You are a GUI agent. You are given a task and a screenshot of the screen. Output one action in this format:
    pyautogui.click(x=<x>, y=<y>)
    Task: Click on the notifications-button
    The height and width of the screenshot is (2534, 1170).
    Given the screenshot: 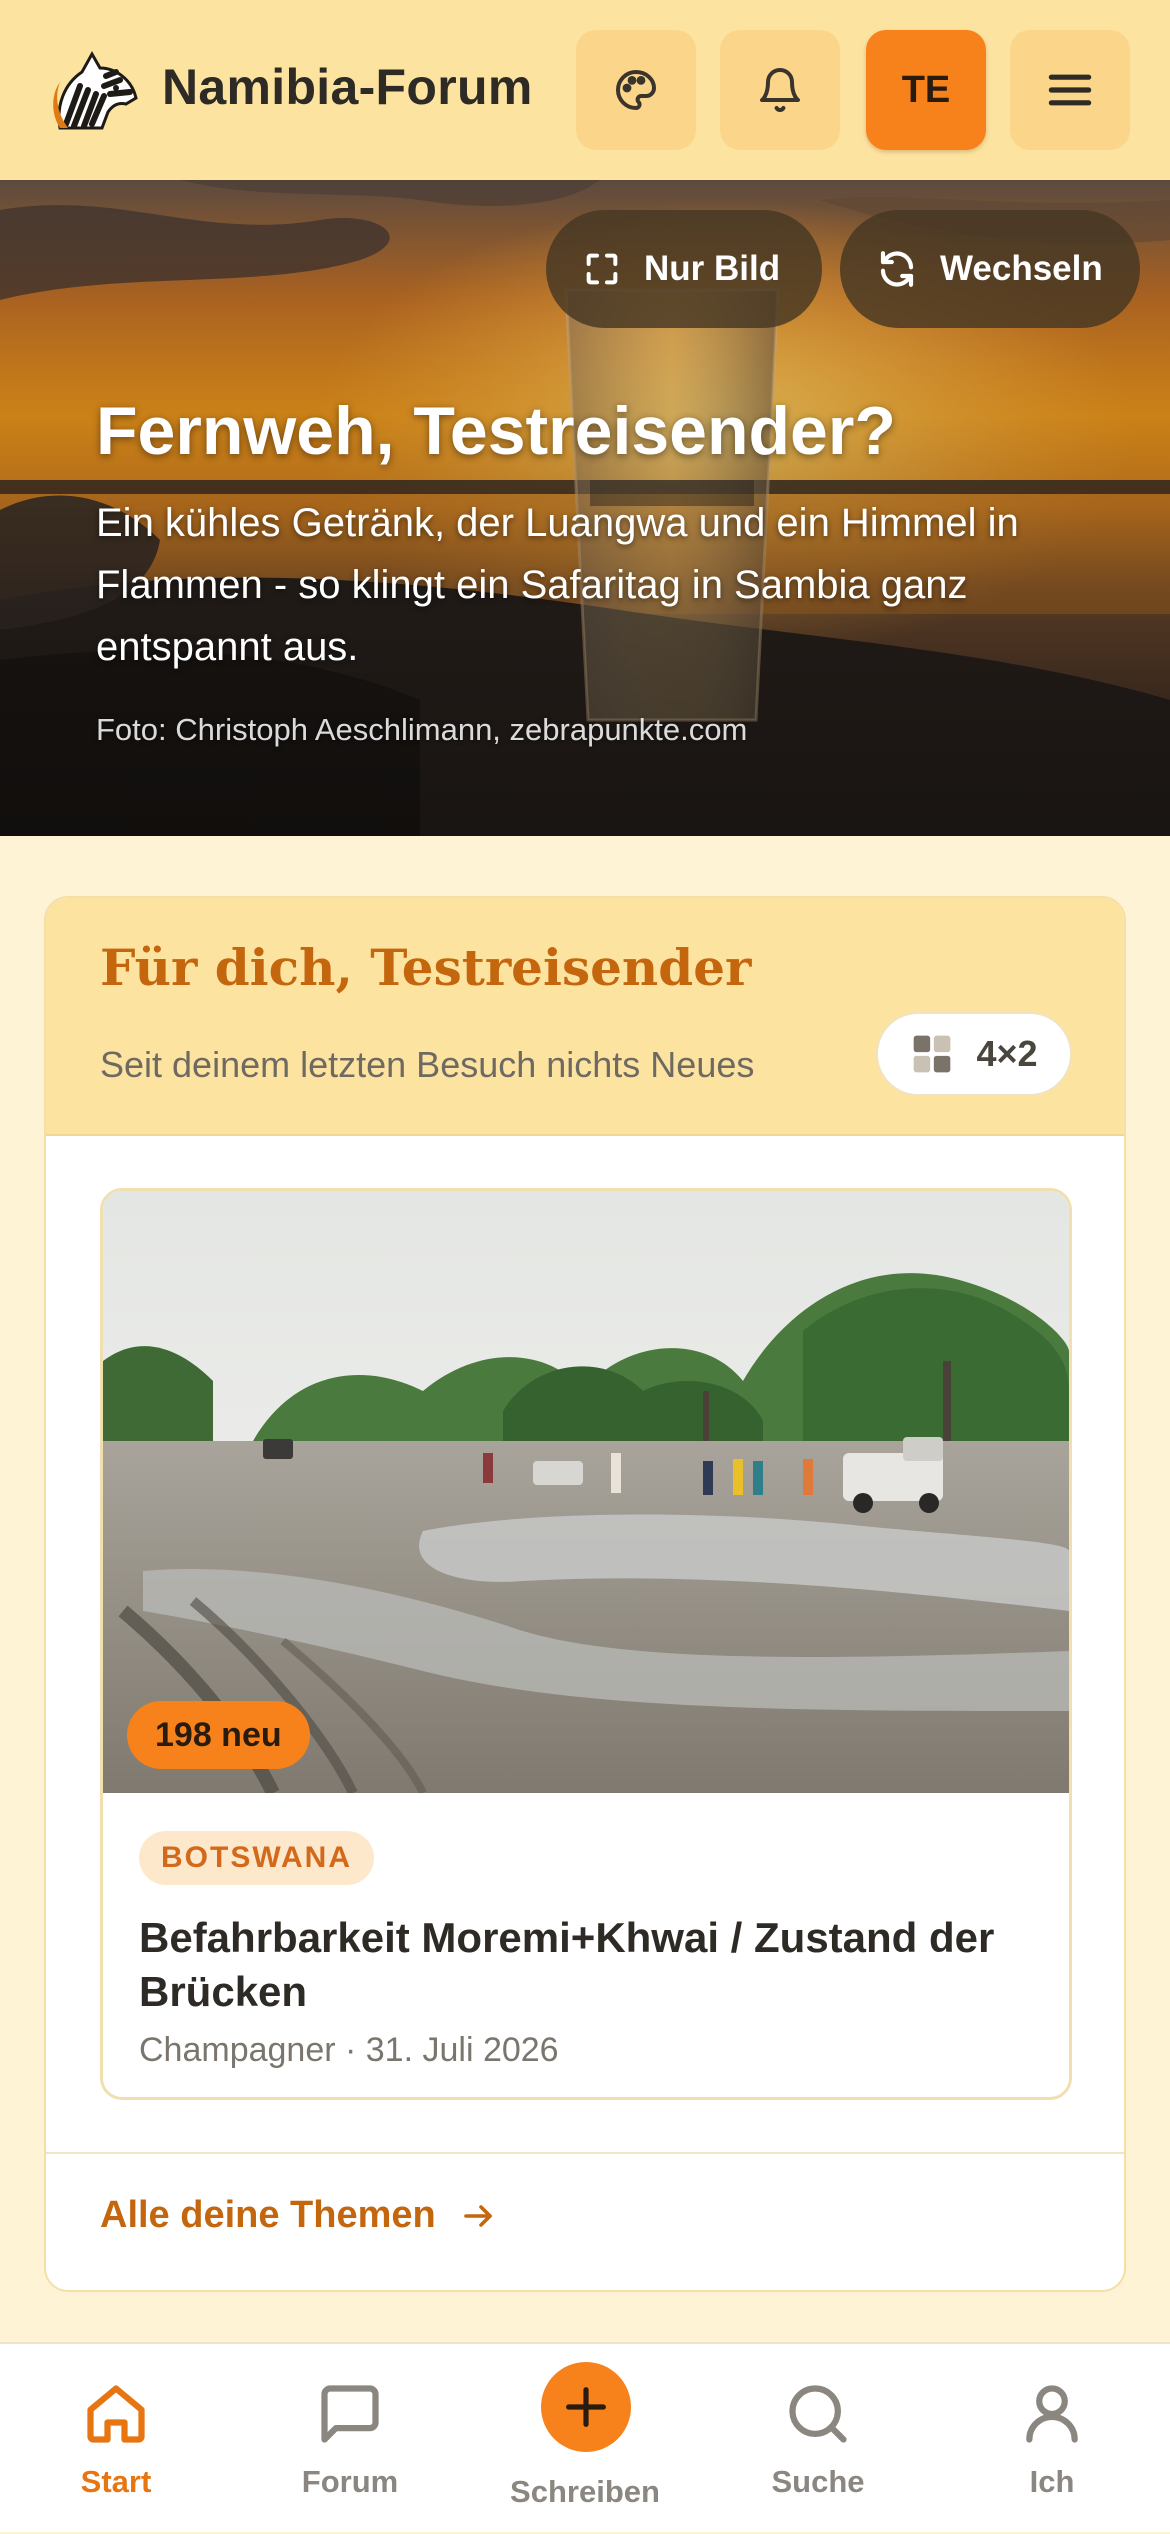 What is the action you would take?
    pyautogui.click(x=780, y=90)
    